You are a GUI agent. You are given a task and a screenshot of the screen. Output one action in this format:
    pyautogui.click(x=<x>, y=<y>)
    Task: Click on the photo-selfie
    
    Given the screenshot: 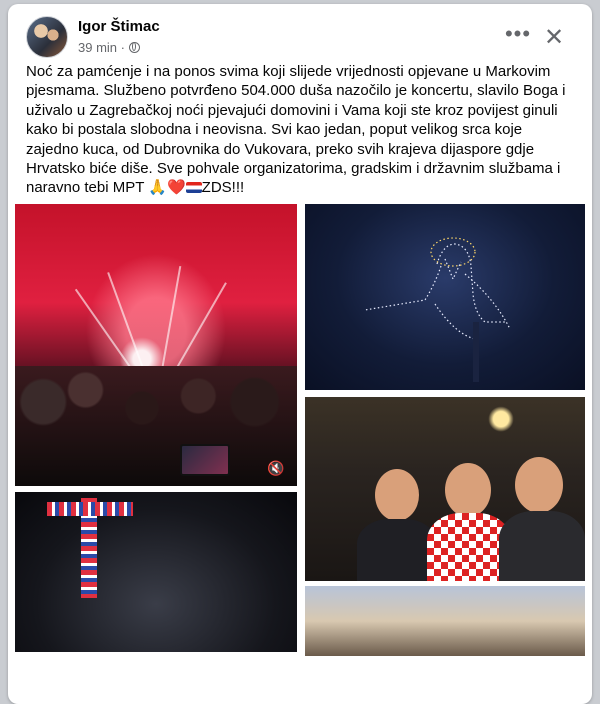 What is the action you would take?
    pyautogui.click(x=445, y=489)
    